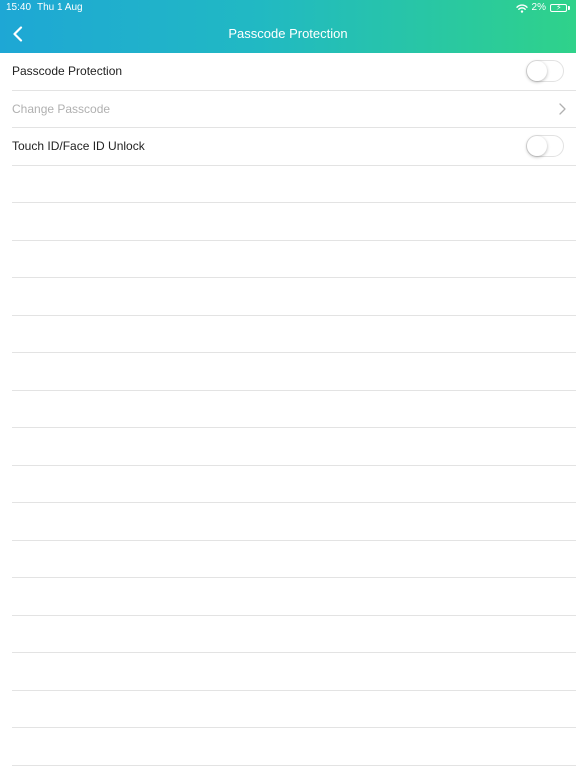  What do you see at coordinates (521, 8) in the screenshot?
I see `wifi-icon` at bounding box center [521, 8].